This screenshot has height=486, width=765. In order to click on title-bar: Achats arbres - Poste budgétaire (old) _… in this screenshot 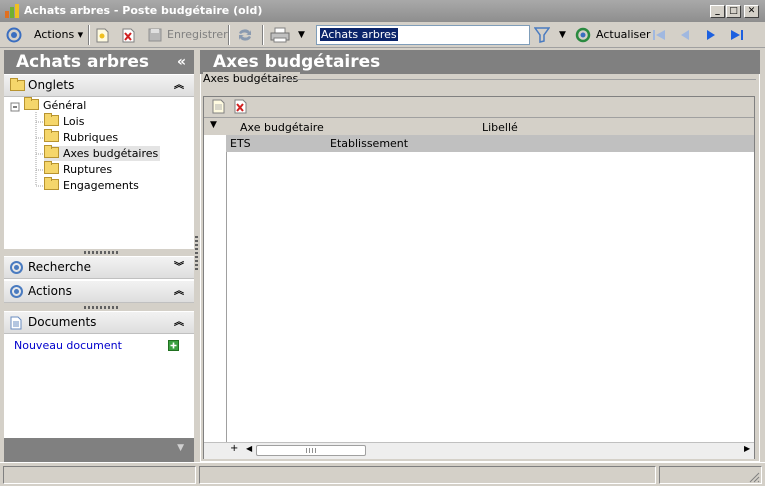, I will do `click(382, 11)`.